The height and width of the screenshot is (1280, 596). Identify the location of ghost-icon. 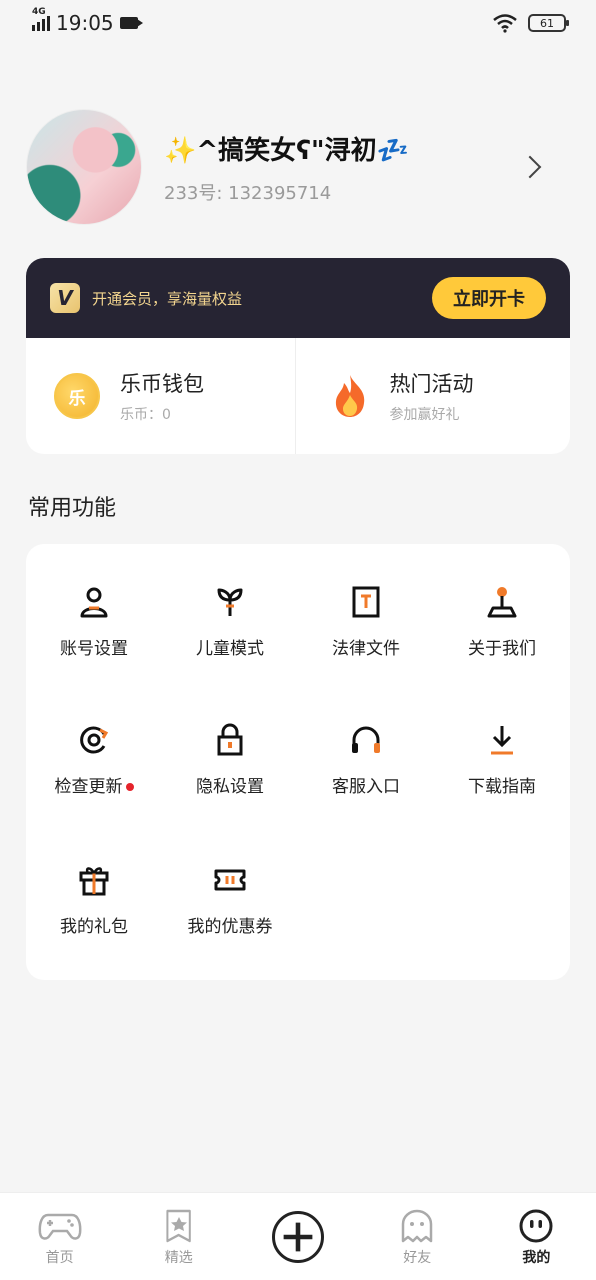
(417, 1226).